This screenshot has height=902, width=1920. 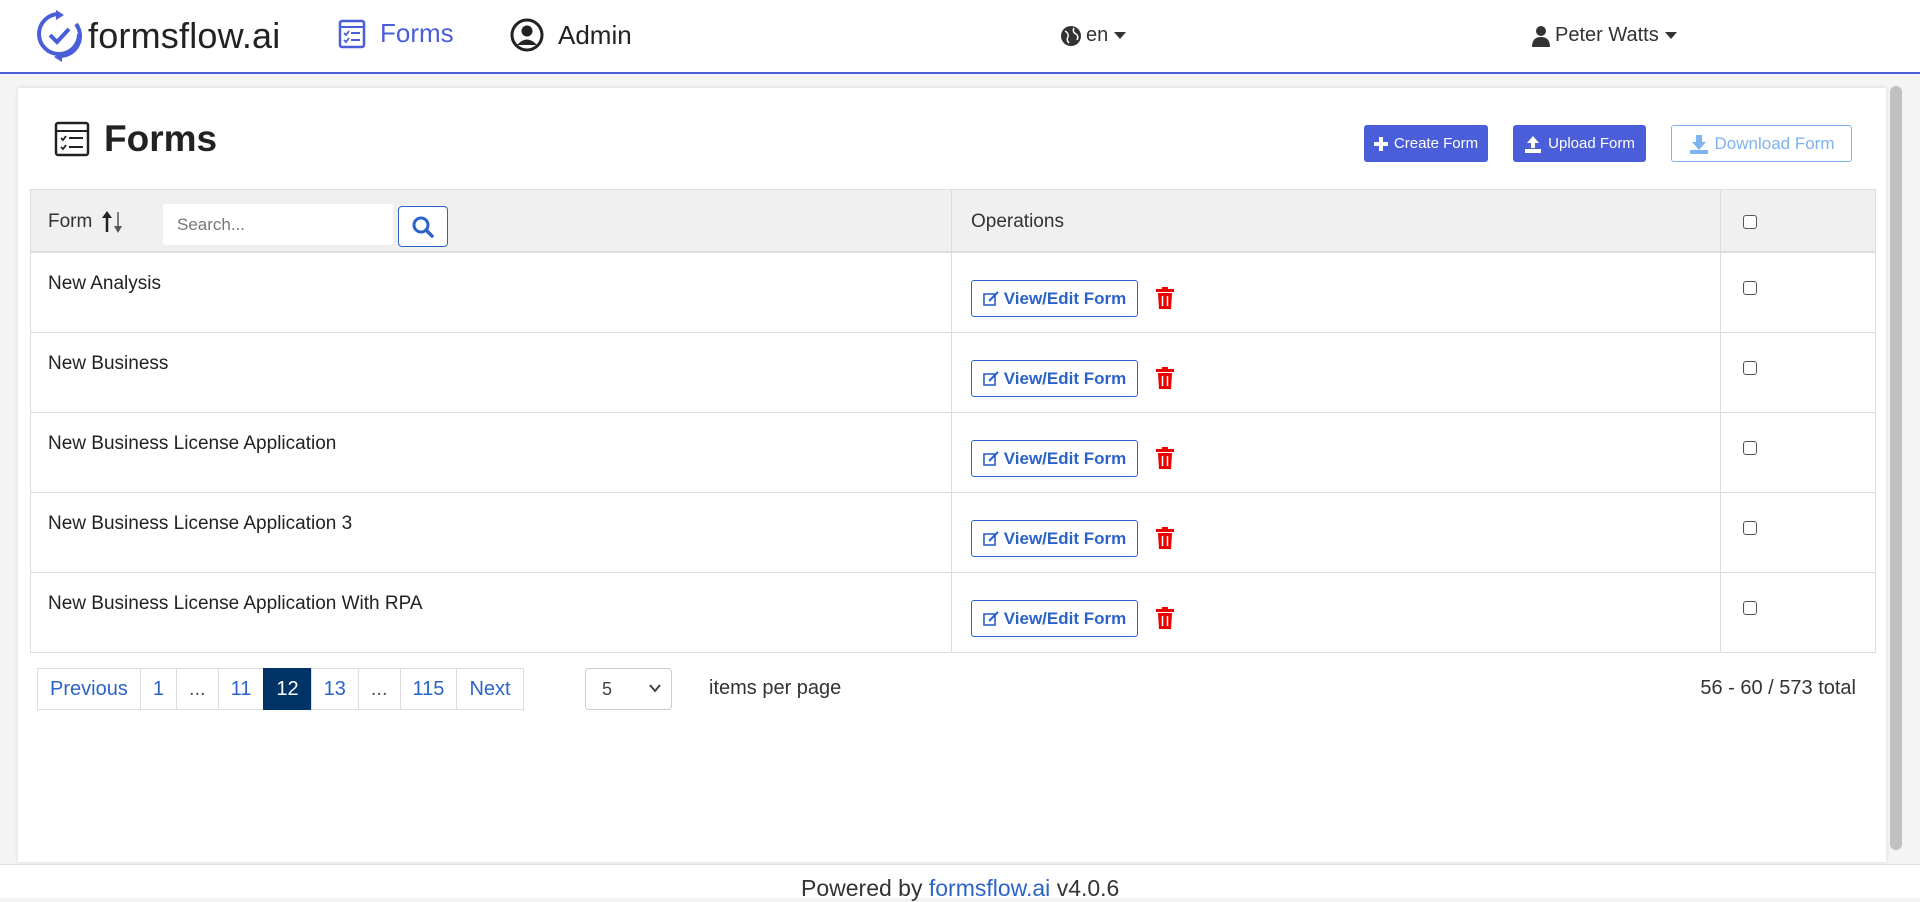 I want to click on table-row: New Analysis View/Edit Form, so click(x=953, y=293).